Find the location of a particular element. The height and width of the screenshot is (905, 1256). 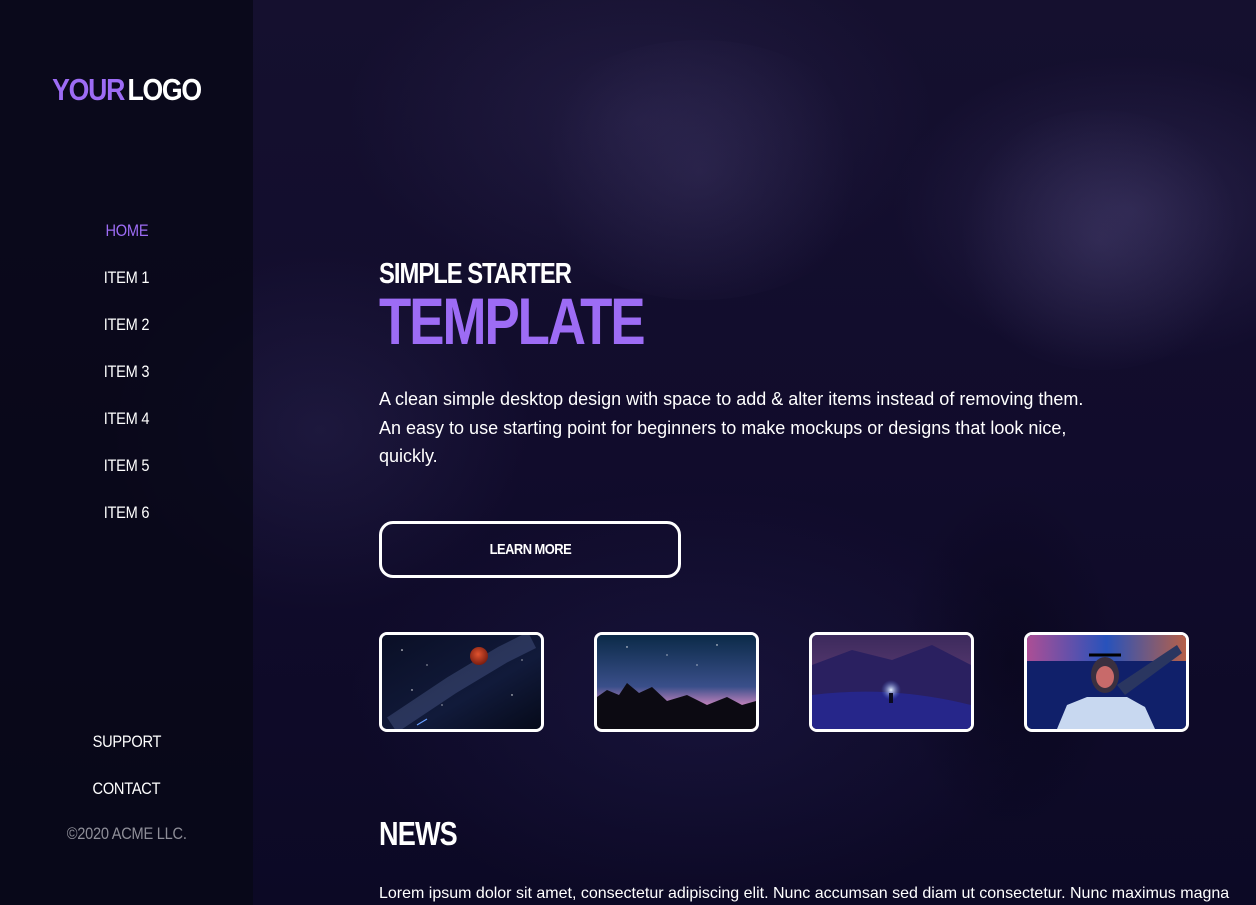

thumbnail-red-moon is located at coordinates (461, 682).